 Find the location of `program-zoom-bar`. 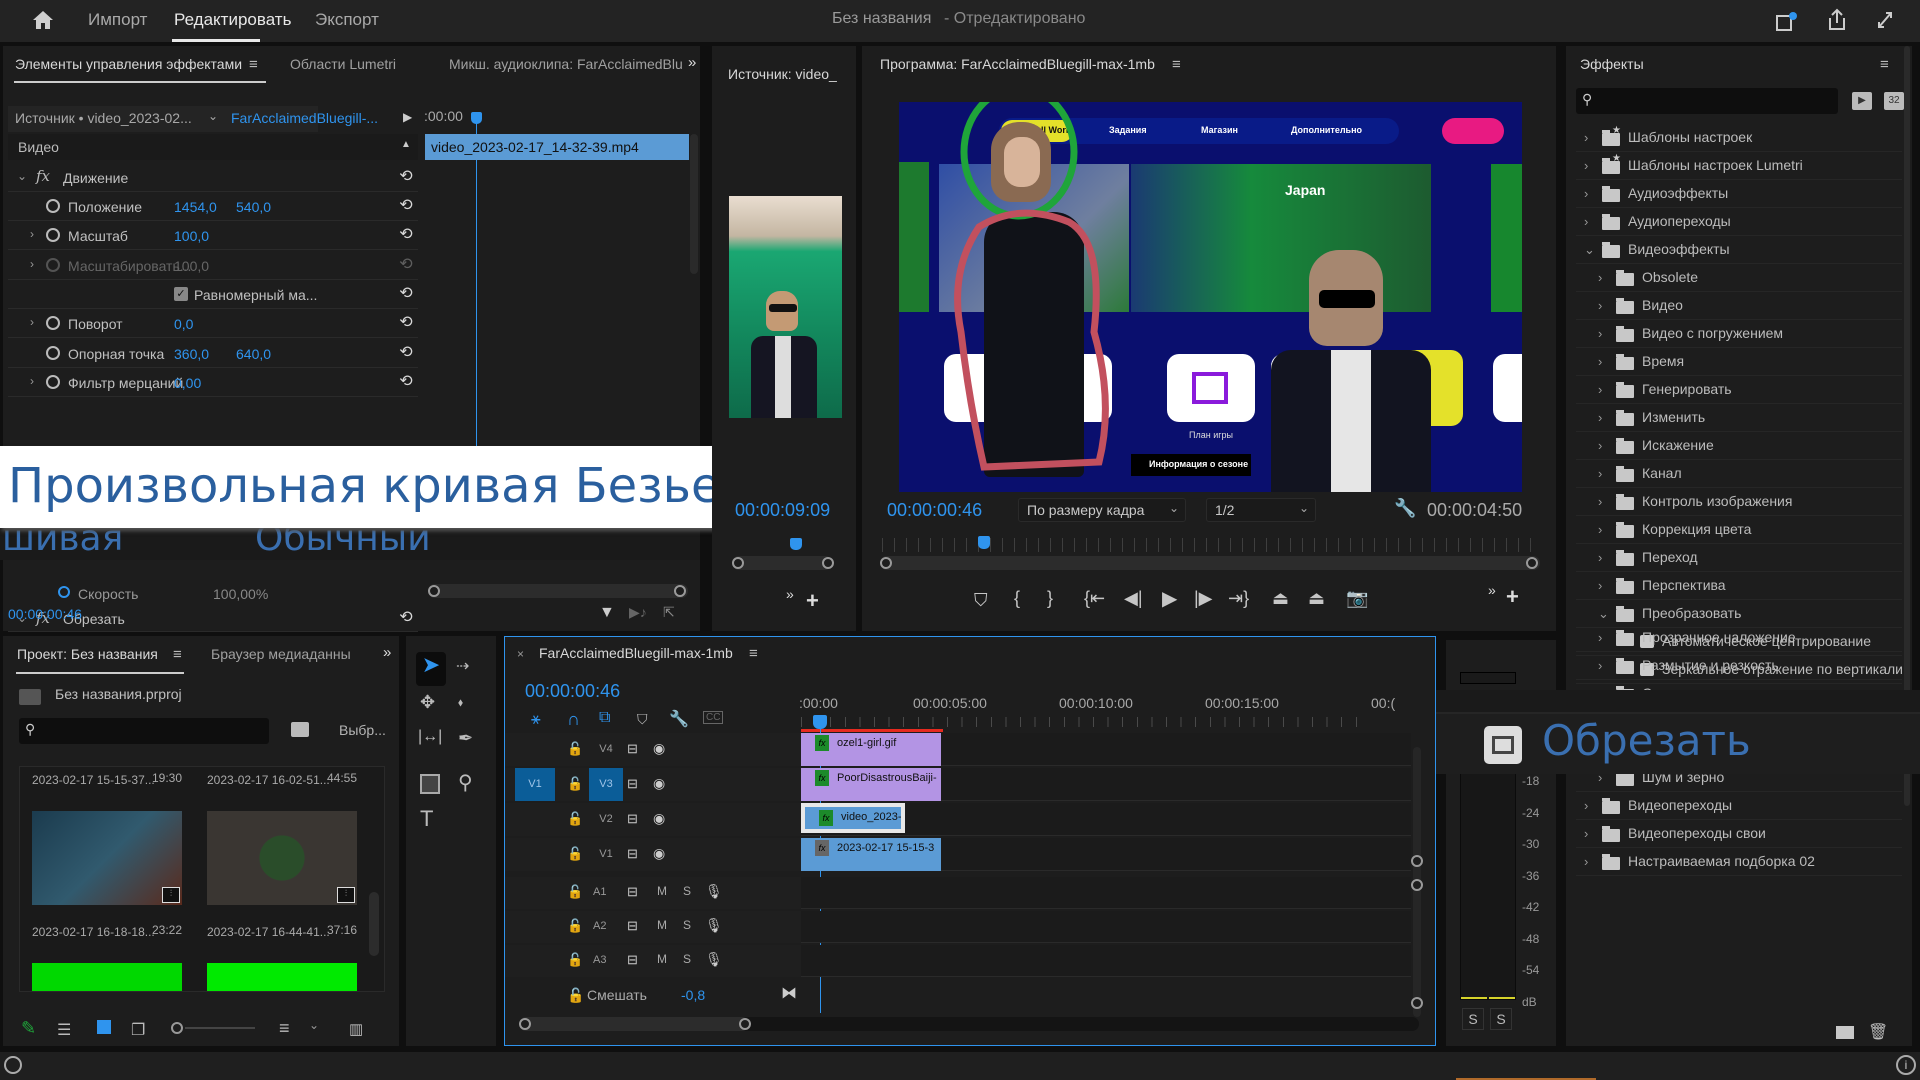

program-zoom-bar is located at coordinates (1210, 563).